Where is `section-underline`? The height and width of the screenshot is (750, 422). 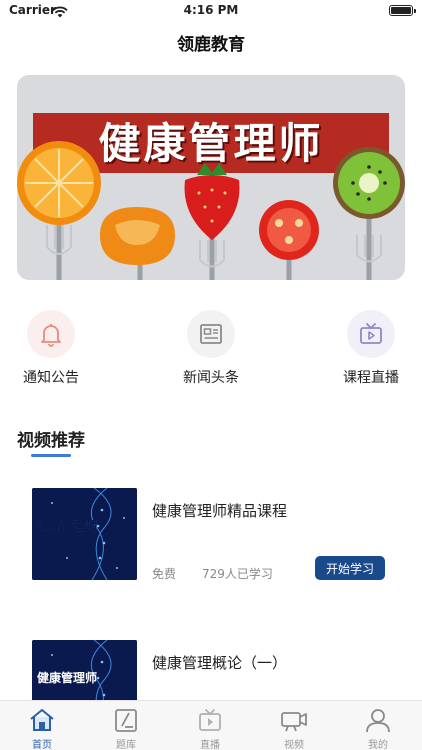
section-underline is located at coordinates (51, 455).